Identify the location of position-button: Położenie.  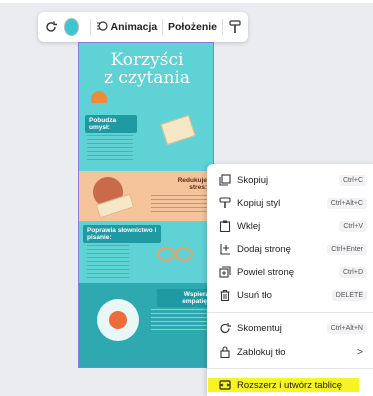
(192, 27).